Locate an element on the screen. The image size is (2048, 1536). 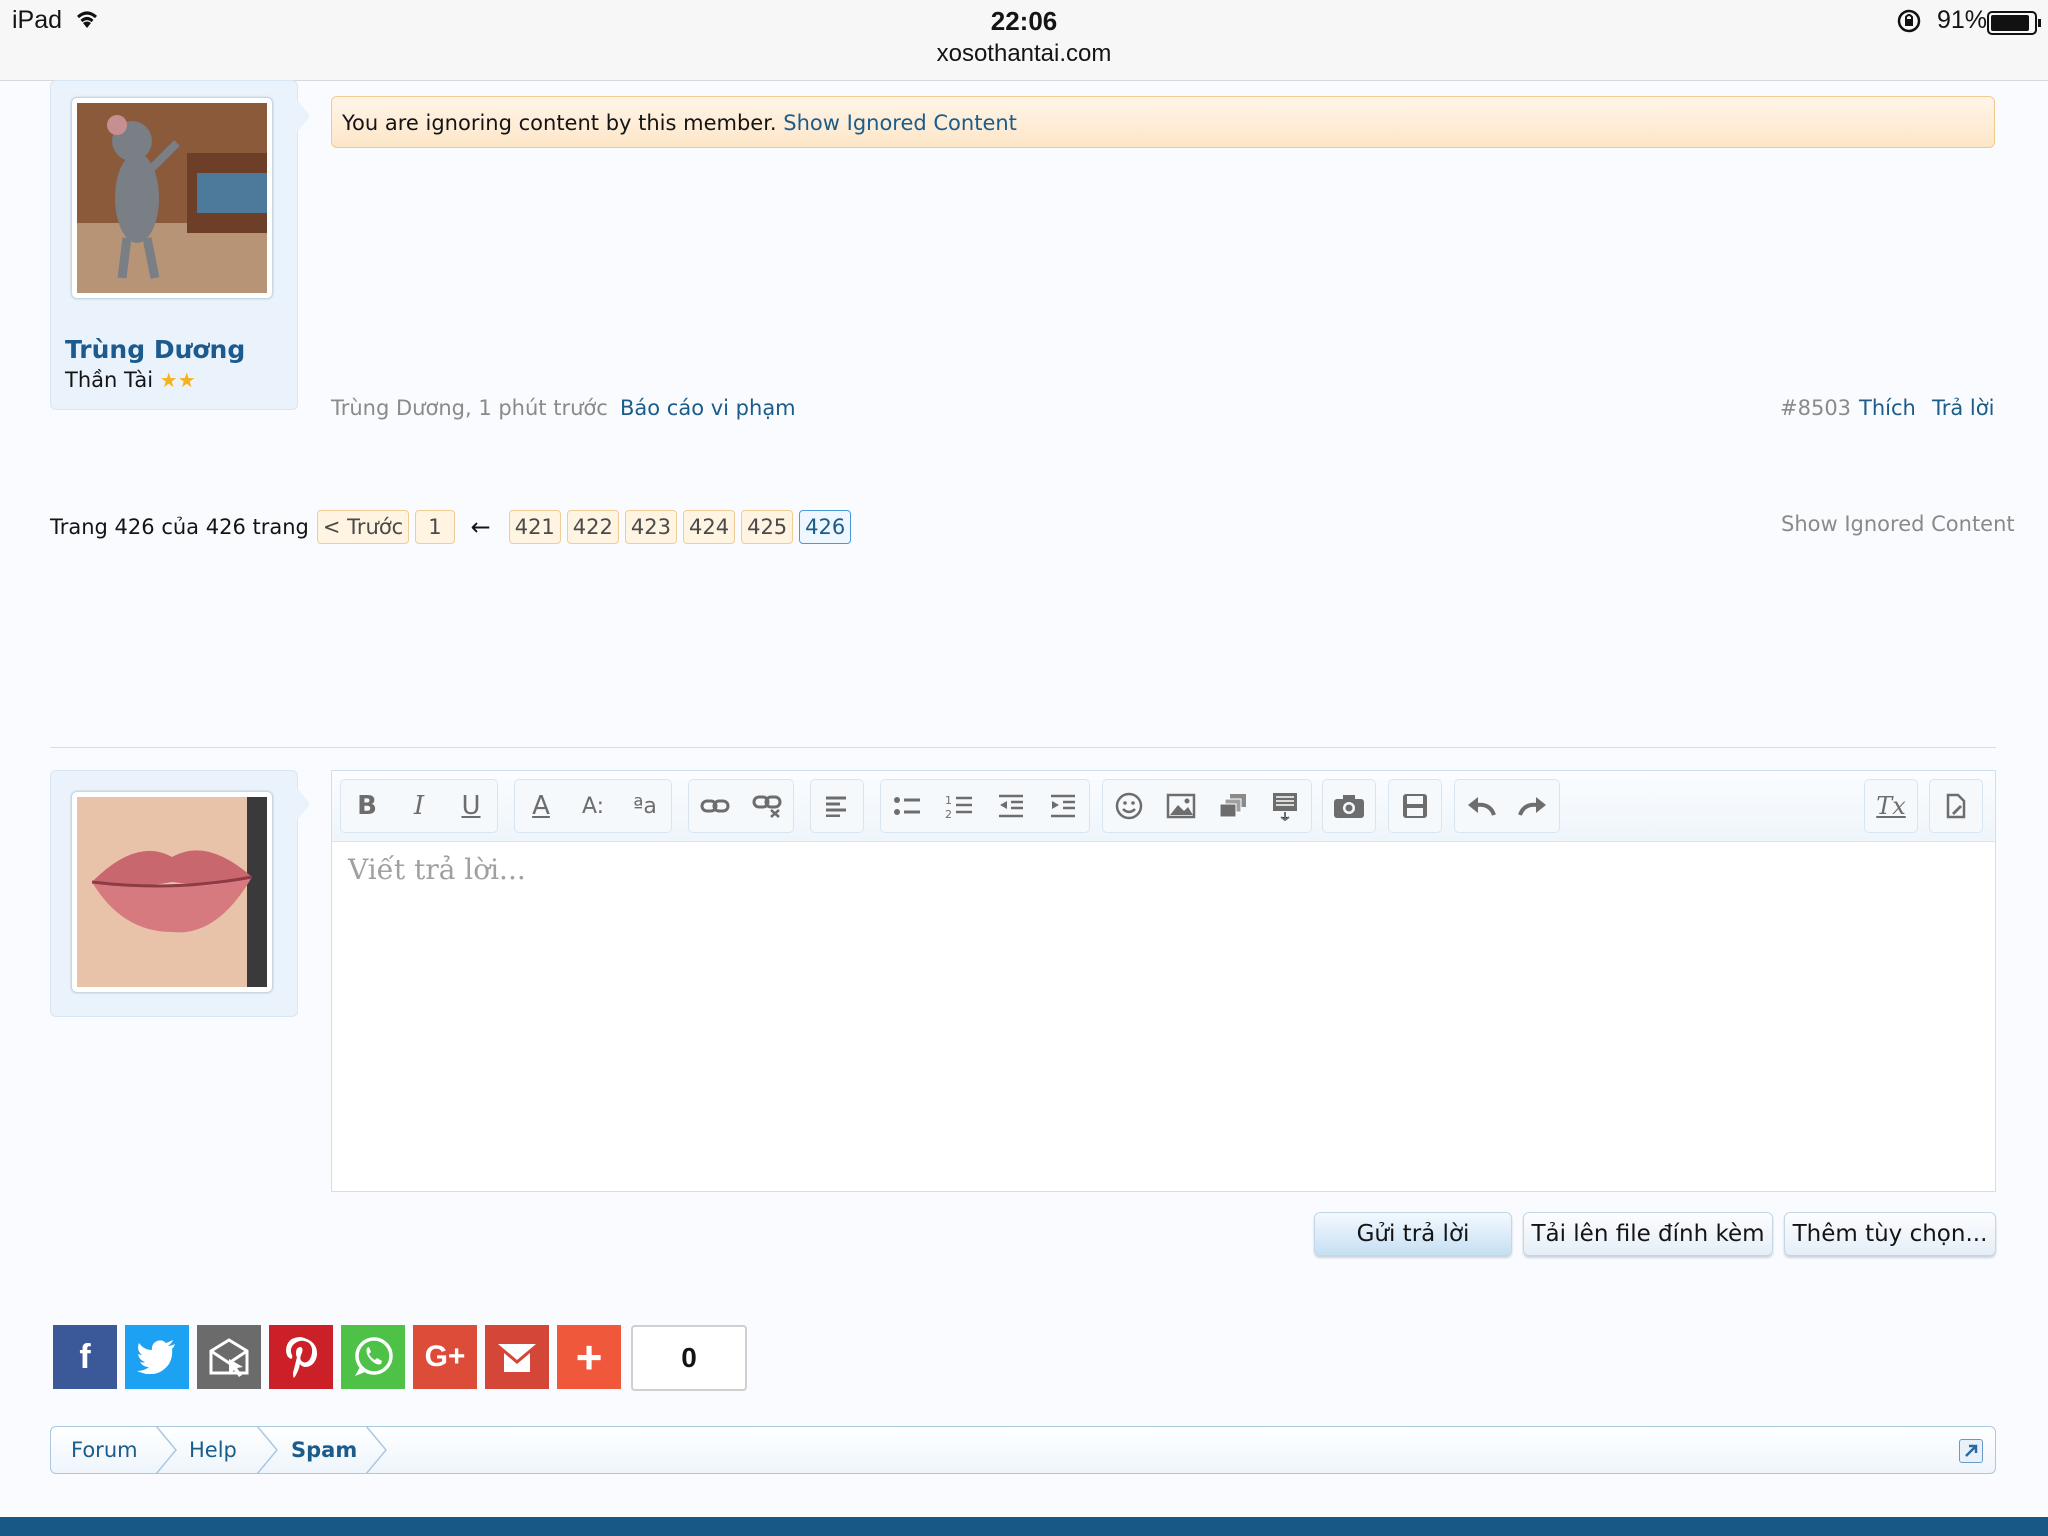
bullet-list-icon is located at coordinates (907, 806).